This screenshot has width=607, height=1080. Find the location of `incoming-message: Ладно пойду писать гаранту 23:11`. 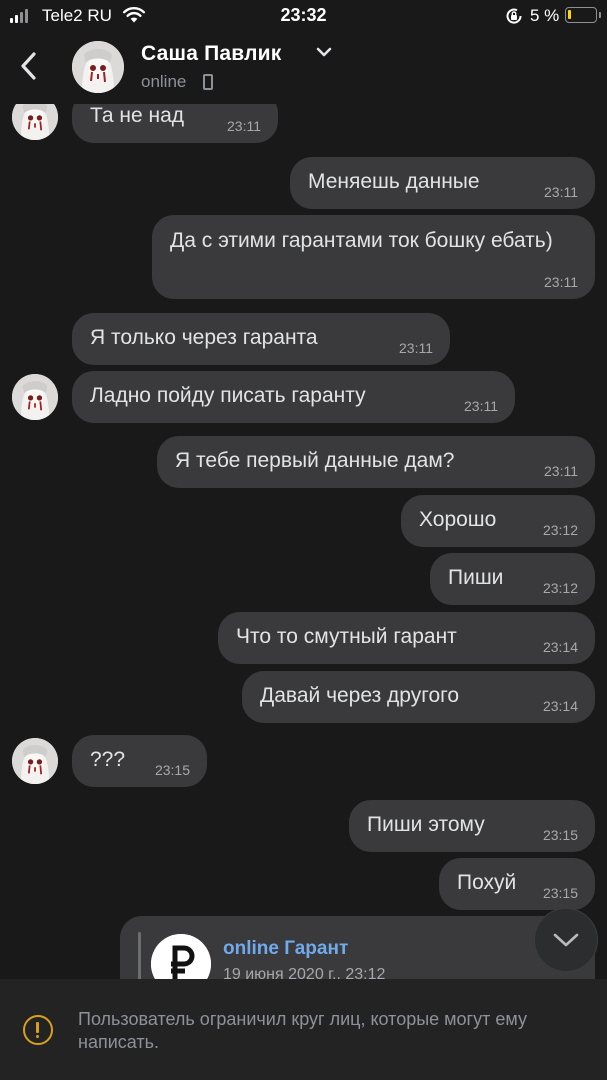

incoming-message: Ладно пойду писать гаранту 23:11 is located at coordinates (293, 397).